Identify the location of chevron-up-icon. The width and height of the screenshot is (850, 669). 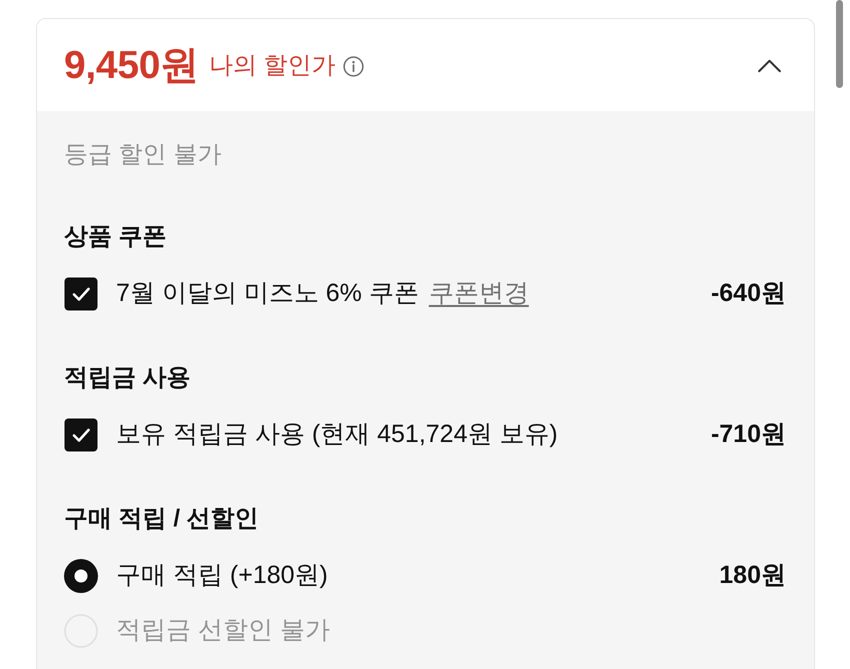
(769, 65).